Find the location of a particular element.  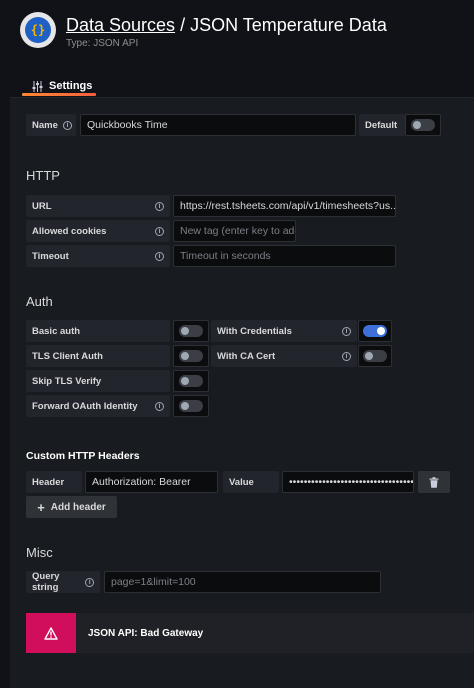

timeout-input: Timeout in seconds is located at coordinates (284, 256).